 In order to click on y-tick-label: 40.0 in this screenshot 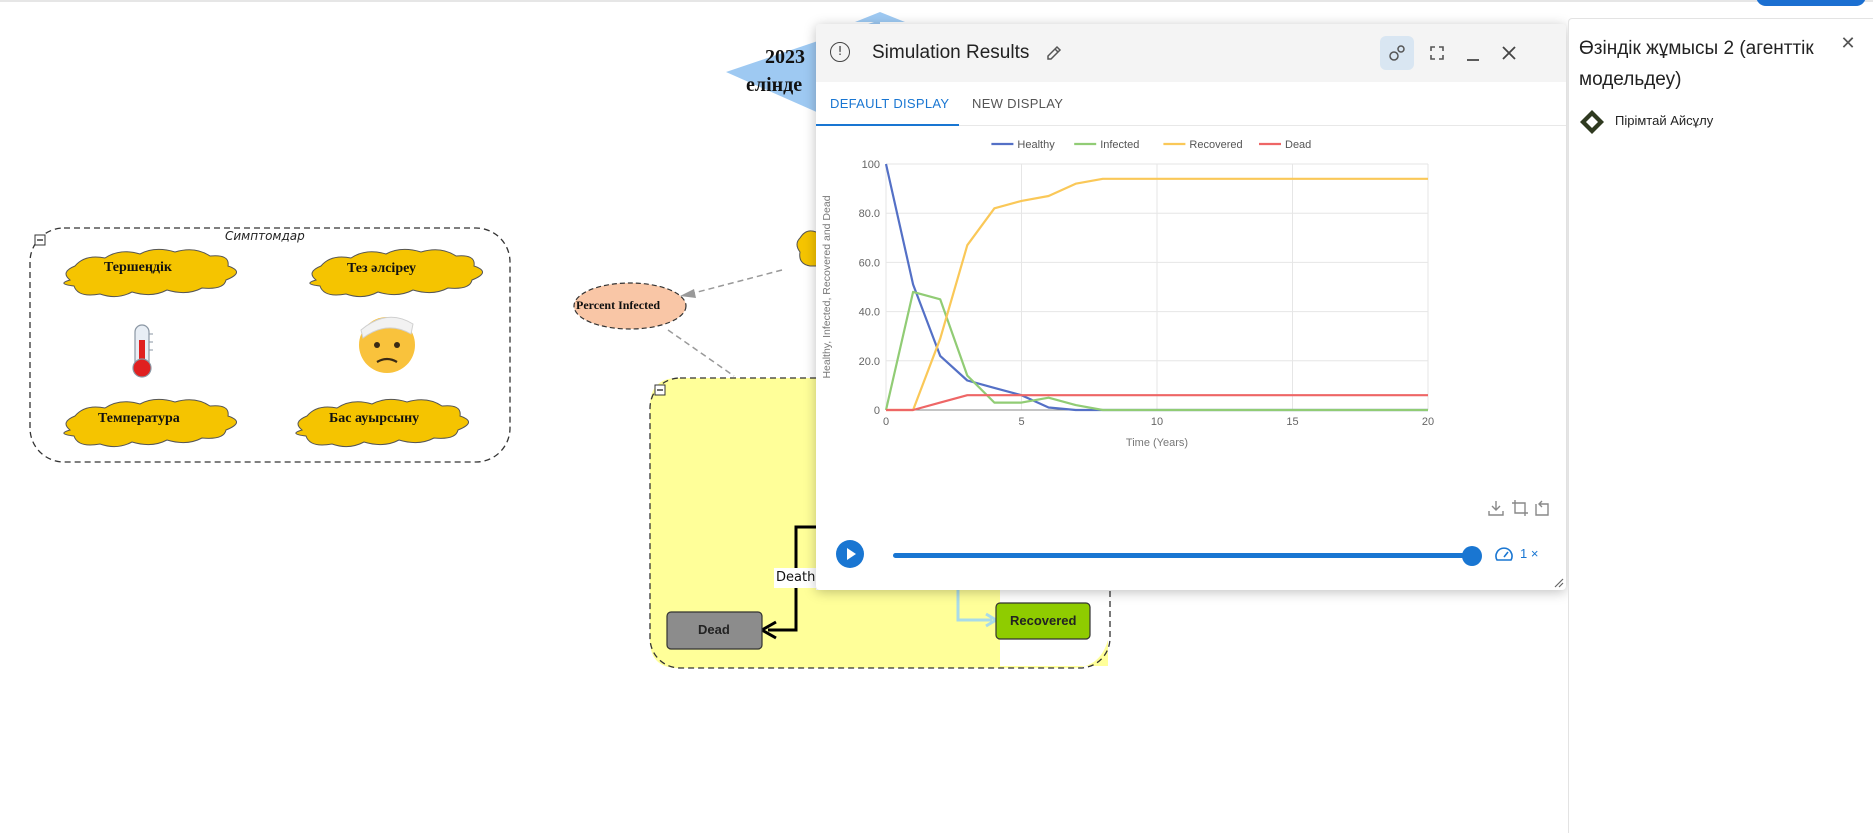, I will do `click(869, 313)`.